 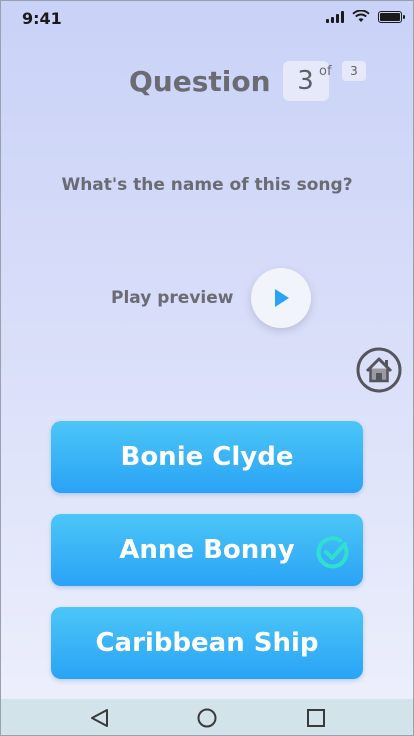 What do you see at coordinates (335, 16) in the screenshot?
I see `signal-icon` at bounding box center [335, 16].